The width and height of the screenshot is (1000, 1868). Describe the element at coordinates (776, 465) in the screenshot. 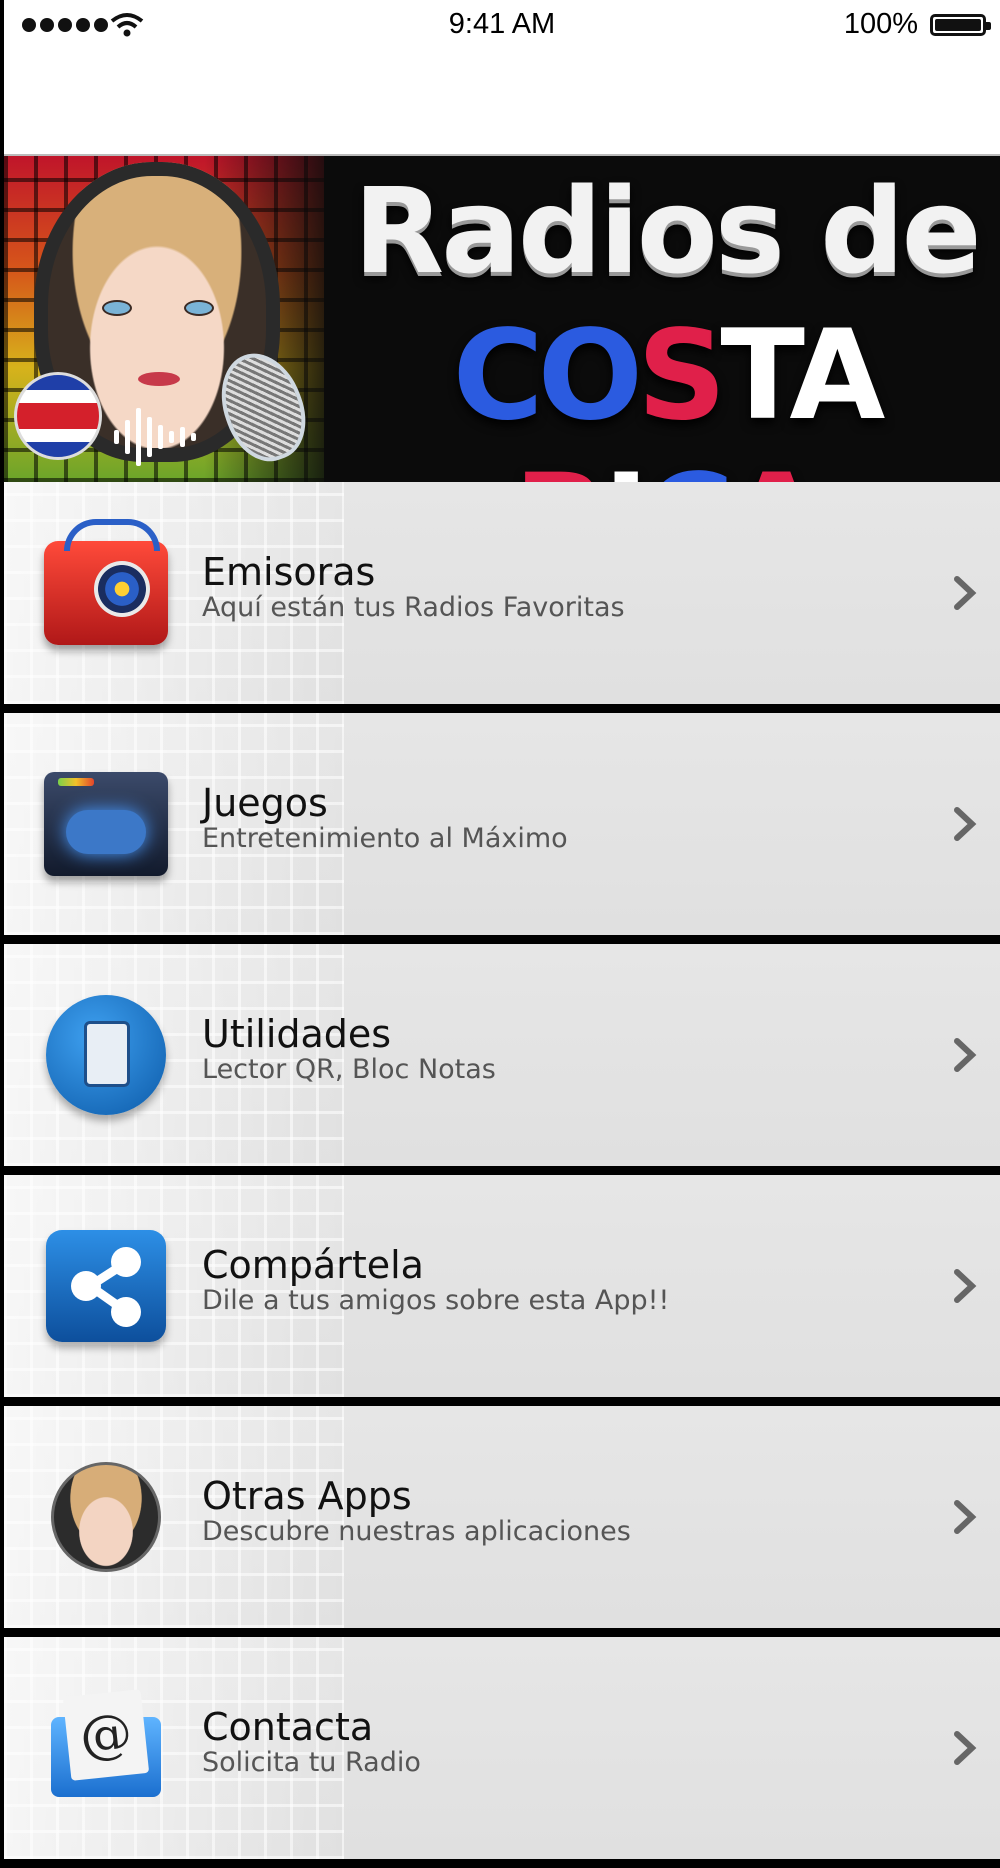

I see `title-part: A` at that location.